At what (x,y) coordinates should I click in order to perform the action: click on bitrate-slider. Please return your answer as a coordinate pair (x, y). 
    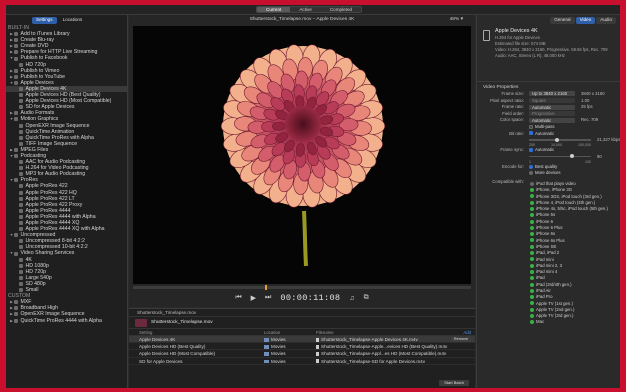
    Looking at the image, I should click on (560, 139).